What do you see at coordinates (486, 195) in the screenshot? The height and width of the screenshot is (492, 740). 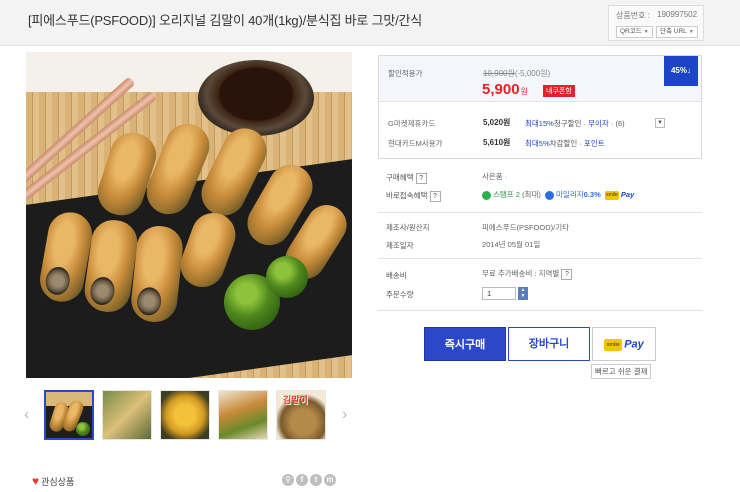 I see `stamp-icon` at bounding box center [486, 195].